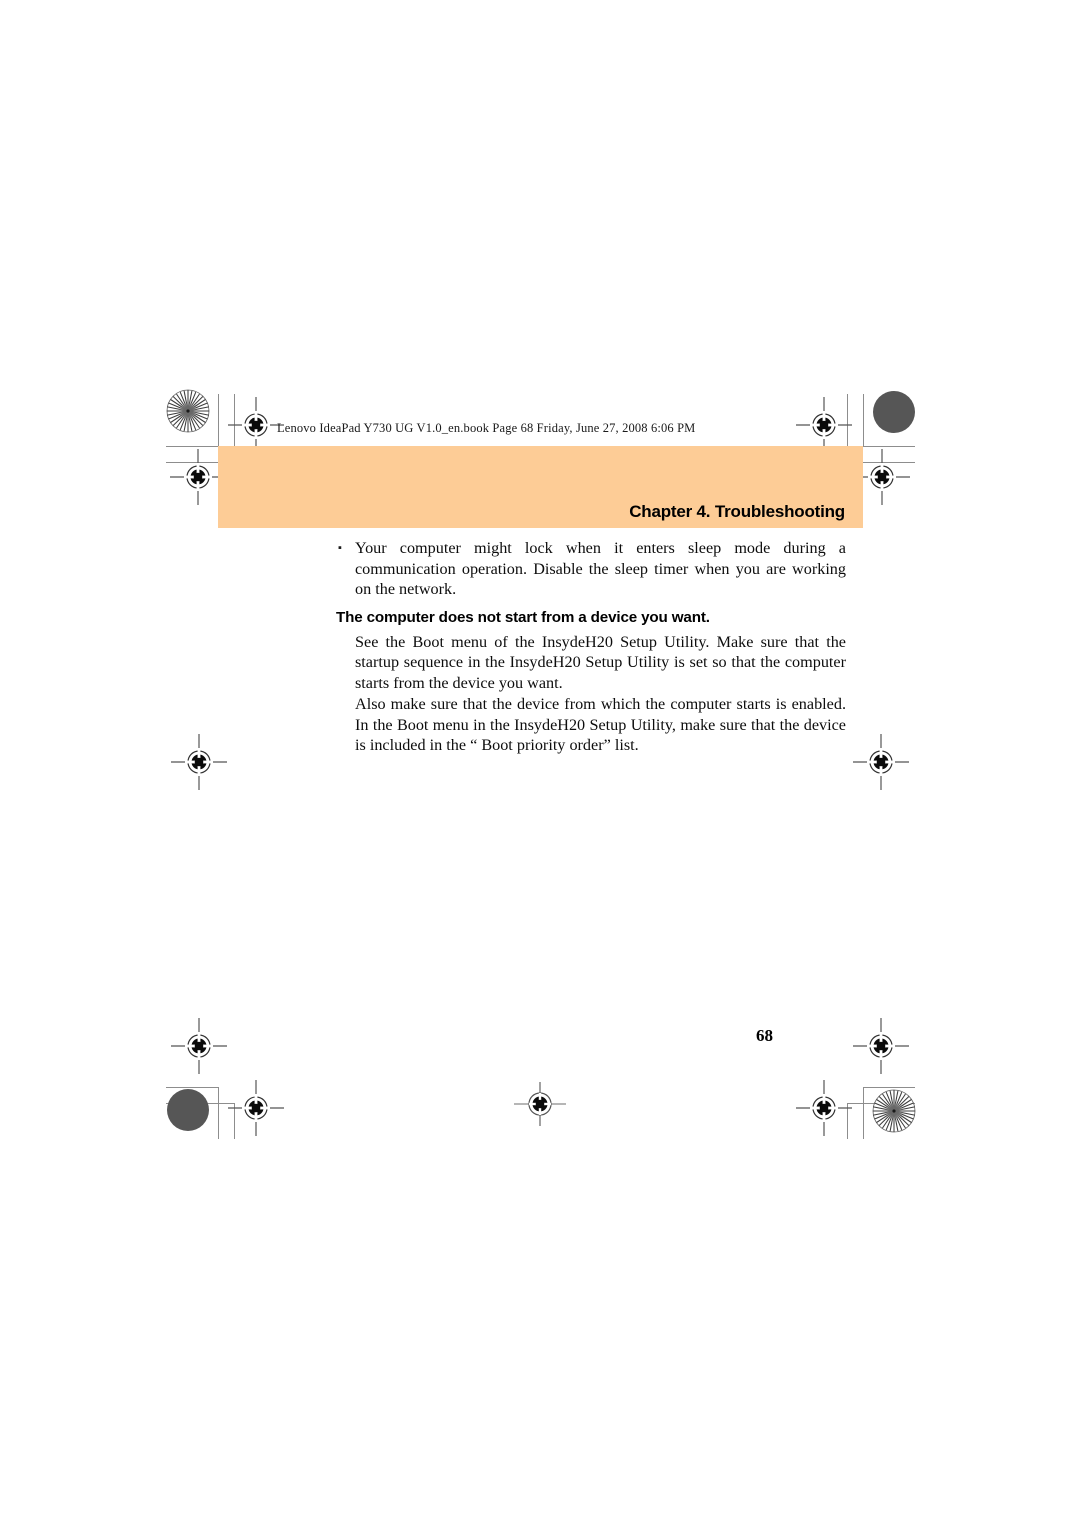 Image resolution: width=1080 pixels, height=1527 pixels. Describe the element at coordinates (764, 1035) in the screenshot. I see `page-number: 68` at that location.